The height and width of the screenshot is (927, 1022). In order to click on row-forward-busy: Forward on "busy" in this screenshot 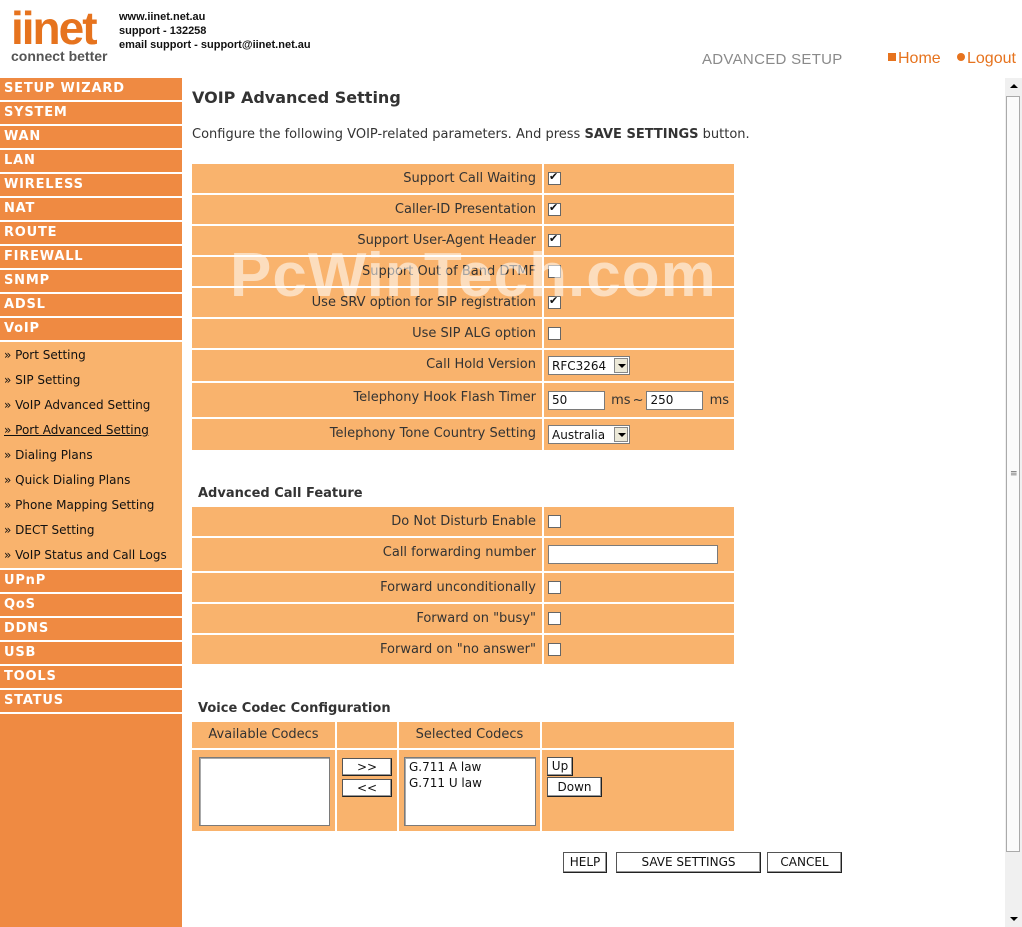, I will do `click(463, 619)`.